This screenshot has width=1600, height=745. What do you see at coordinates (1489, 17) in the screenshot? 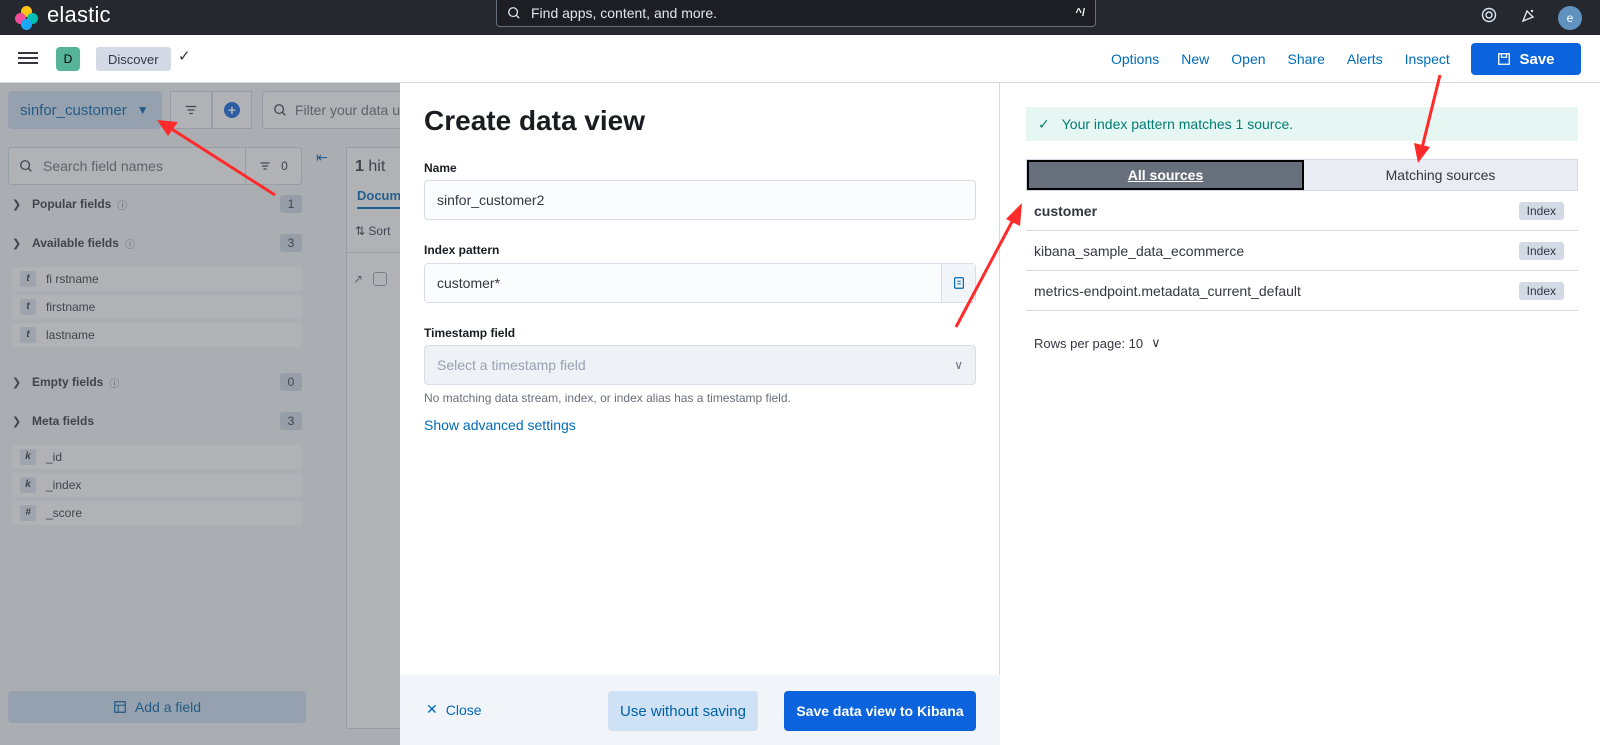
I see `help-icon` at bounding box center [1489, 17].